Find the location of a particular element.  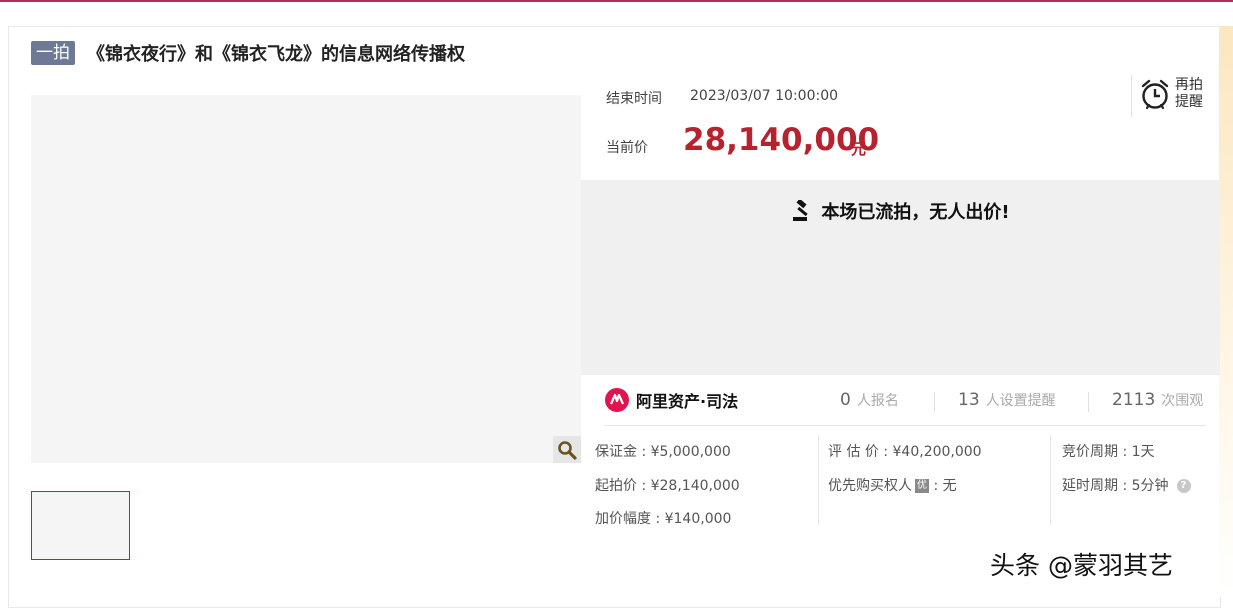

current-price-label: 当前价 is located at coordinates (627, 148).